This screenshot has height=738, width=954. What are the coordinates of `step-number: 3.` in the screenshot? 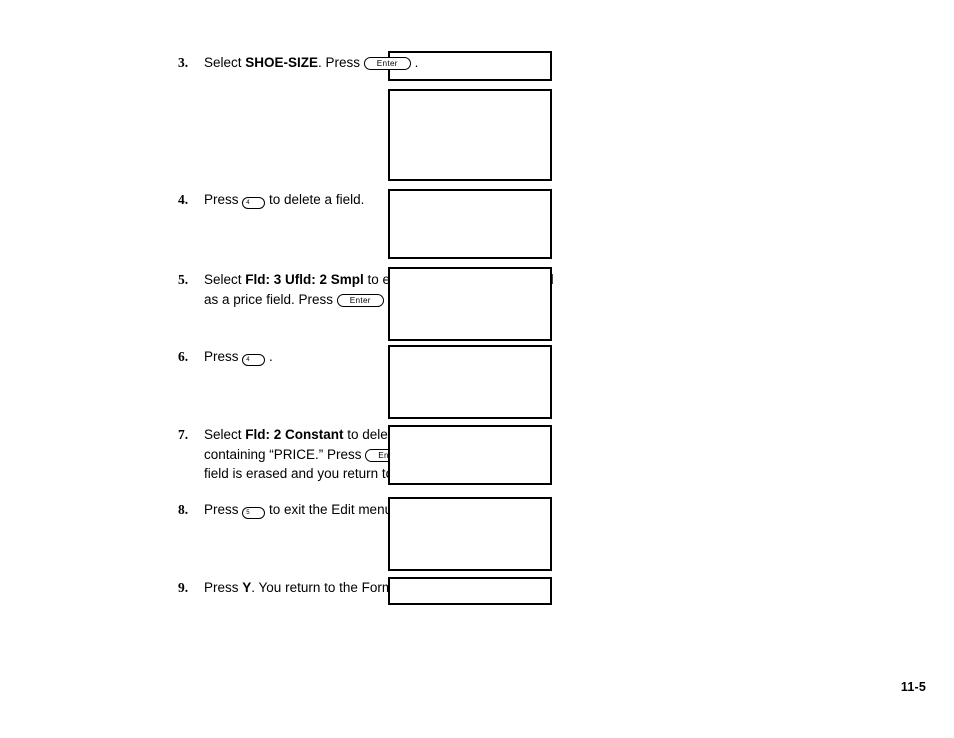 It's located at (183, 62).